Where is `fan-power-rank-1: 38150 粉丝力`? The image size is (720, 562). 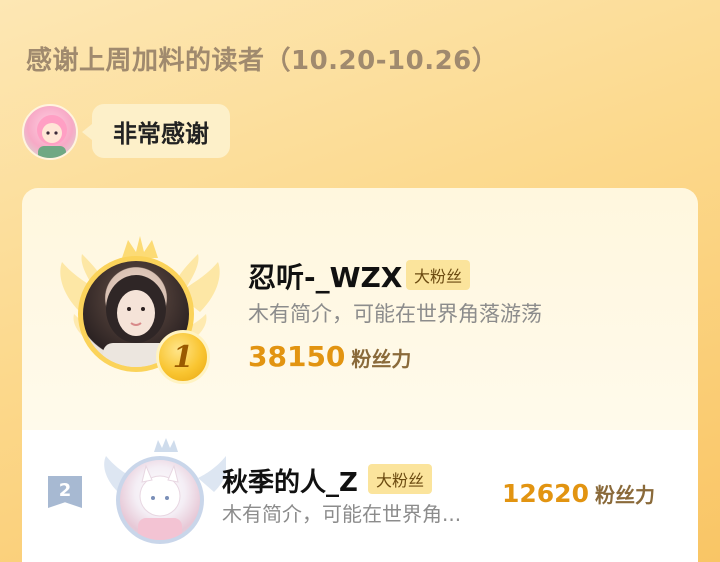
fan-power-rank-1: 38150 粉丝力 is located at coordinates (329, 356).